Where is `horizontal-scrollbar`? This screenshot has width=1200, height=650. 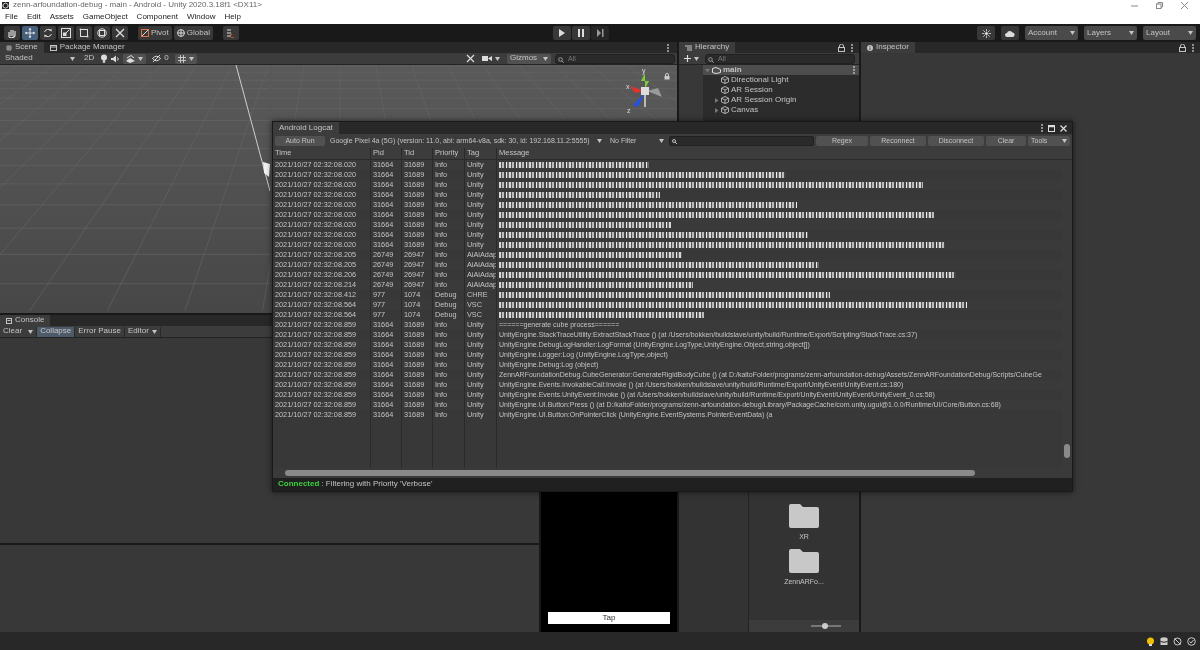 horizontal-scrollbar is located at coordinates (672, 473).